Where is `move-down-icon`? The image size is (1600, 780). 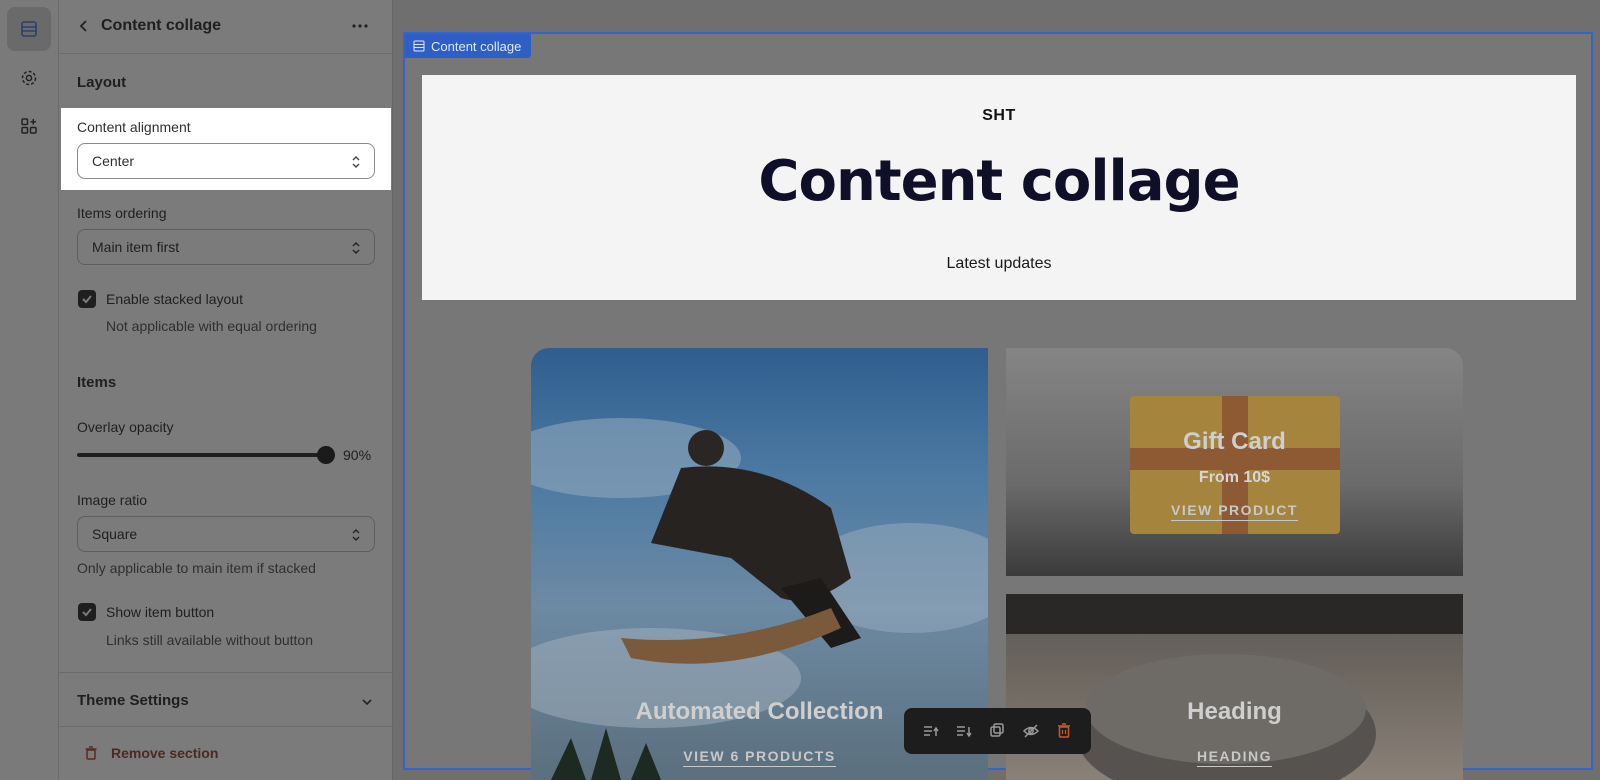
move-down-icon is located at coordinates (964, 731).